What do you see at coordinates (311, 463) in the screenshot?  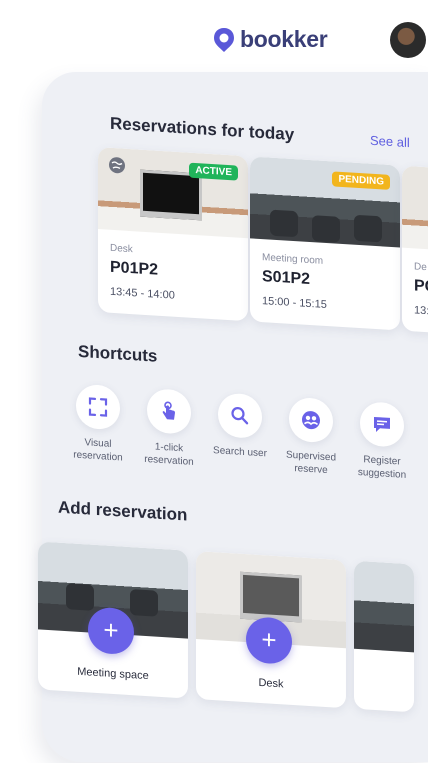 I see `shortcut-label: Supervised reserve` at bounding box center [311, 463].